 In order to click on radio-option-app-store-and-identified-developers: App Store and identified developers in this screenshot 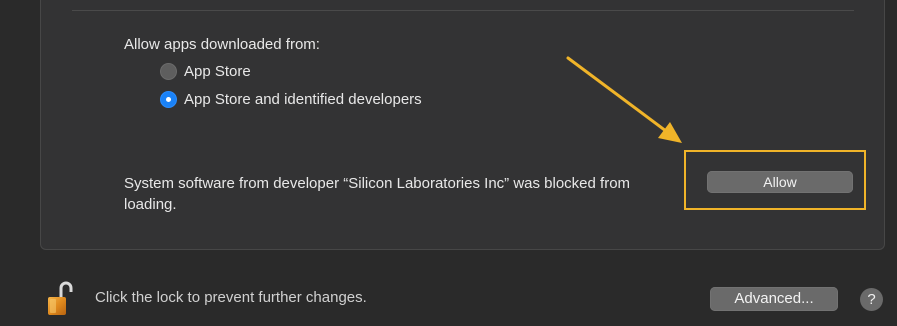, I will do `click(291, 99)`.